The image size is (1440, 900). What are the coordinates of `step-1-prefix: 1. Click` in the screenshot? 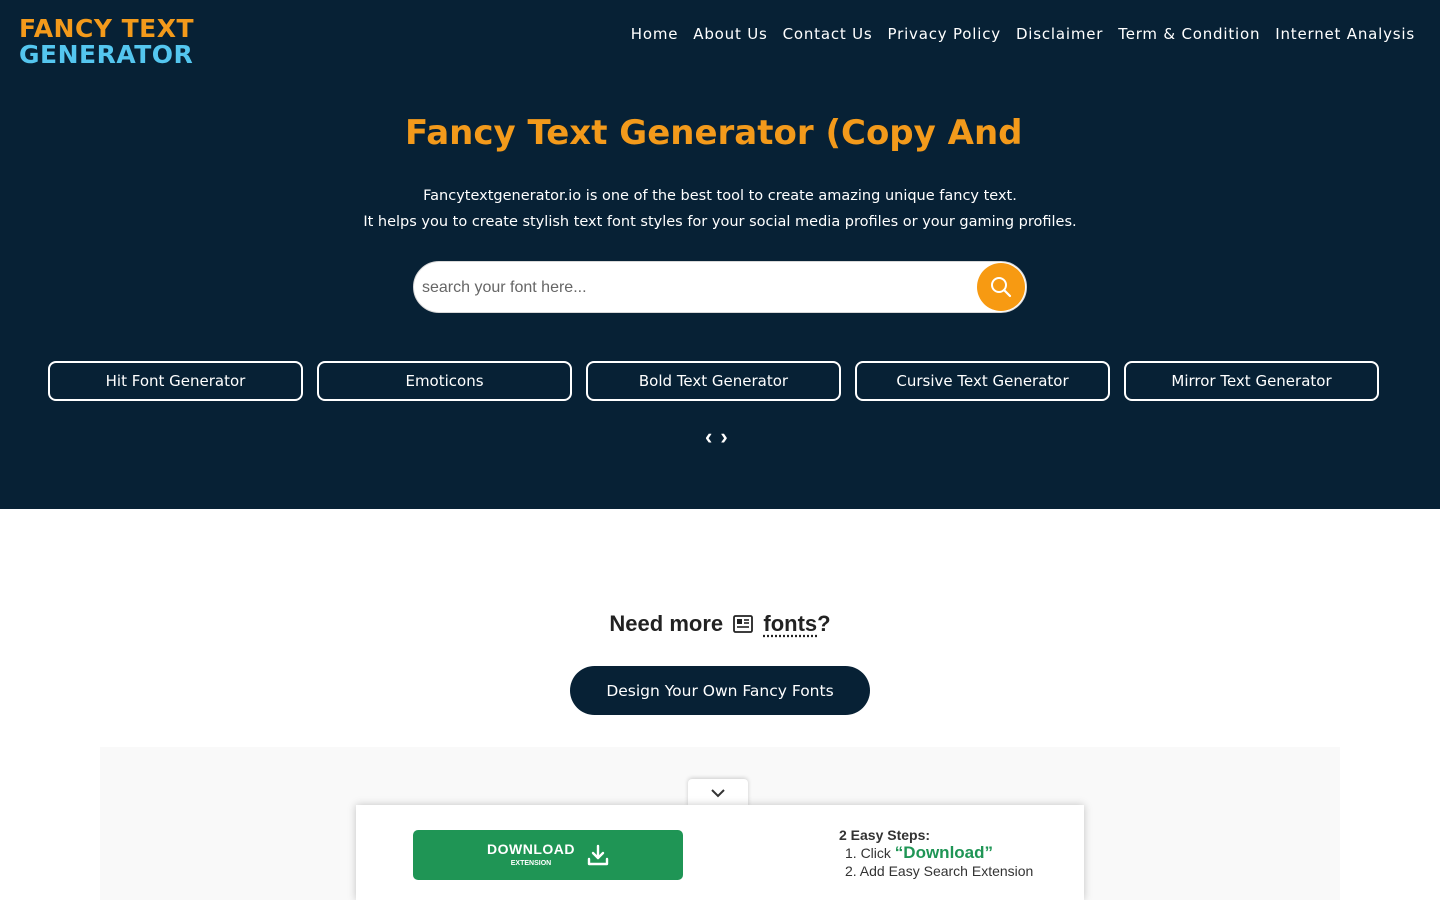 It's located at (870, 853).